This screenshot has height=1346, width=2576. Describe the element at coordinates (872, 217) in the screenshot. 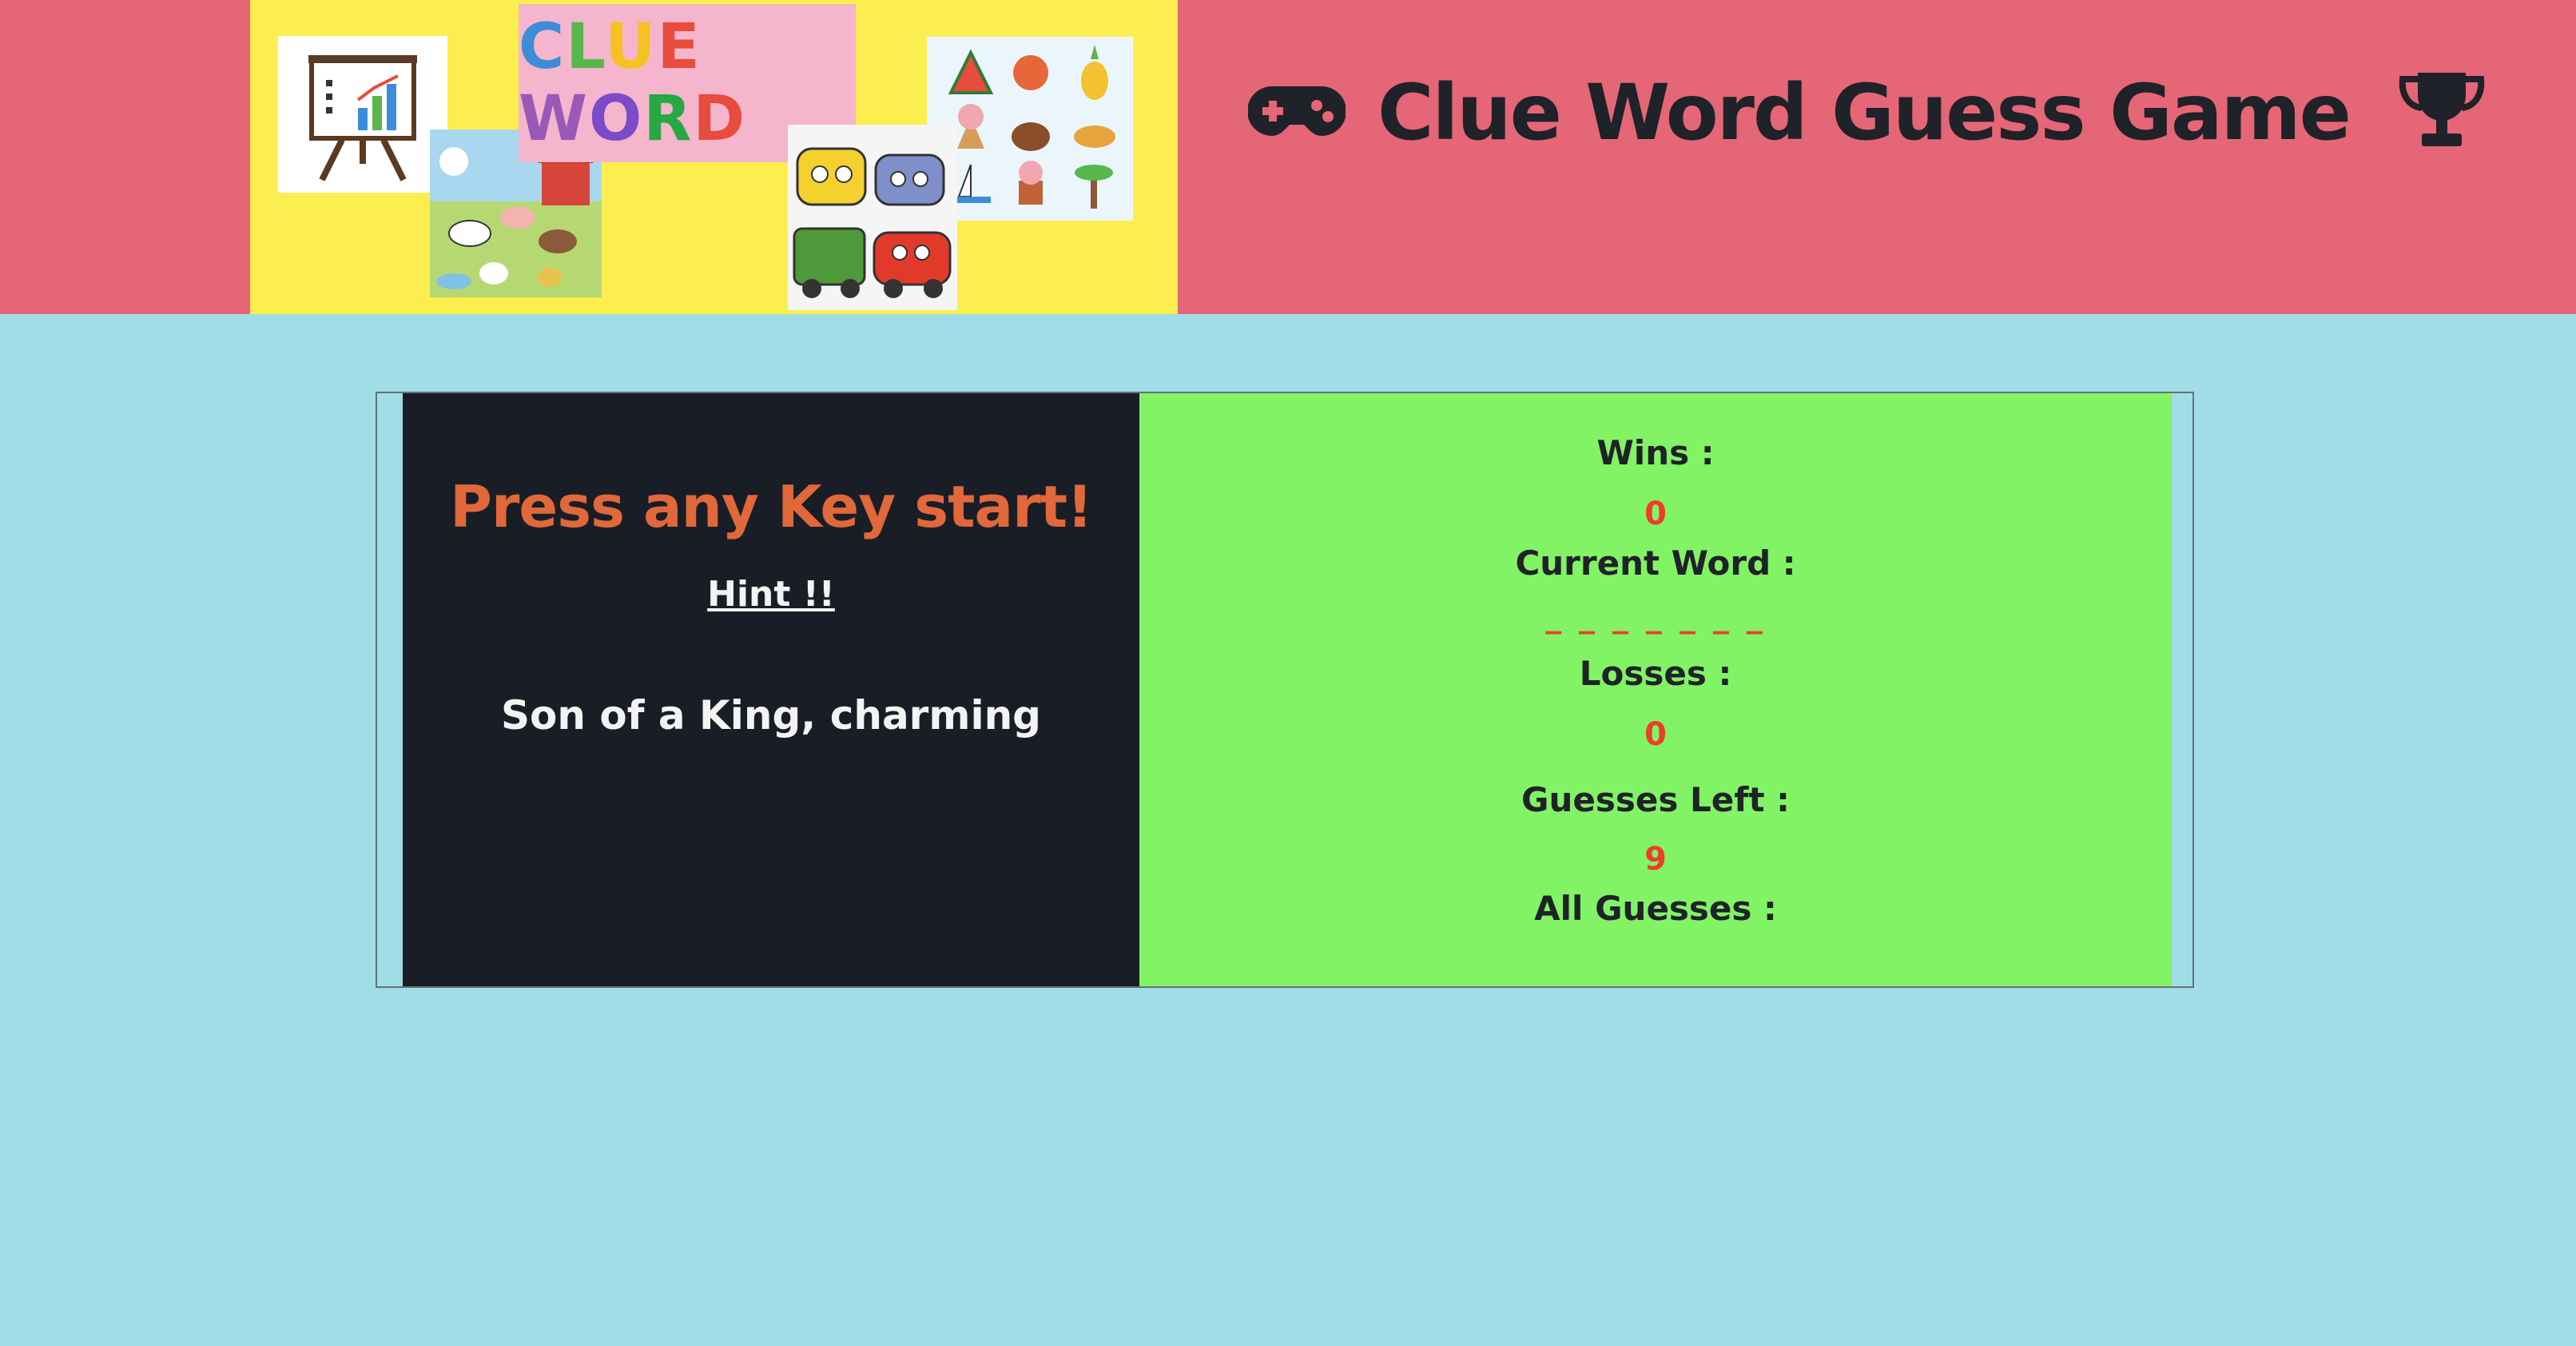

I see `cartoon-cars-image` at that location.